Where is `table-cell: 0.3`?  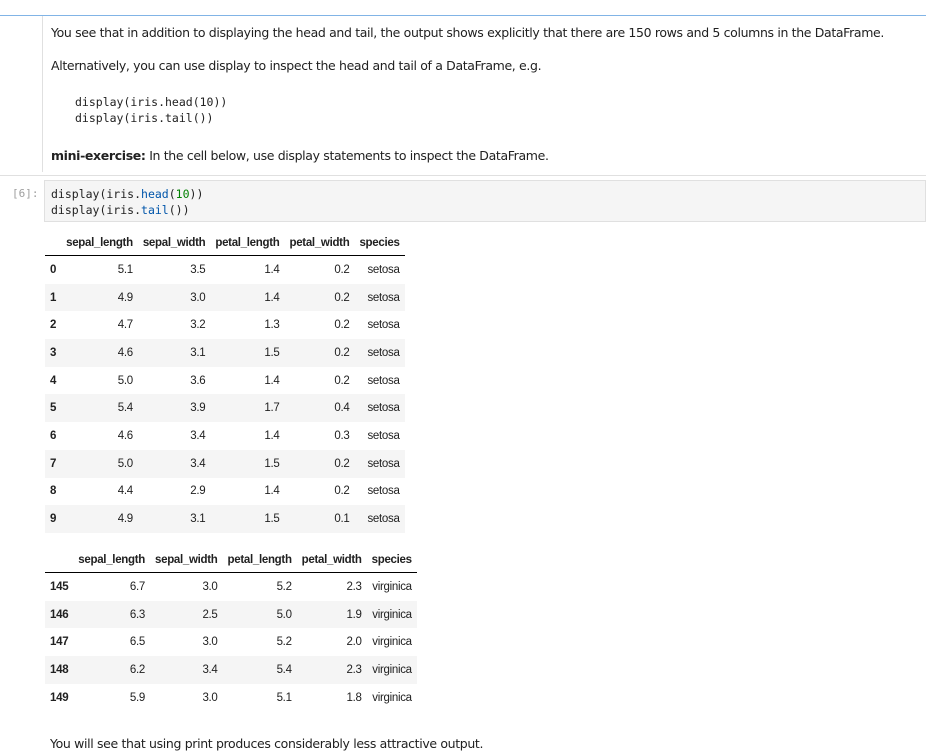
table-cell: 0.3 is located at coordinates (342, 435).